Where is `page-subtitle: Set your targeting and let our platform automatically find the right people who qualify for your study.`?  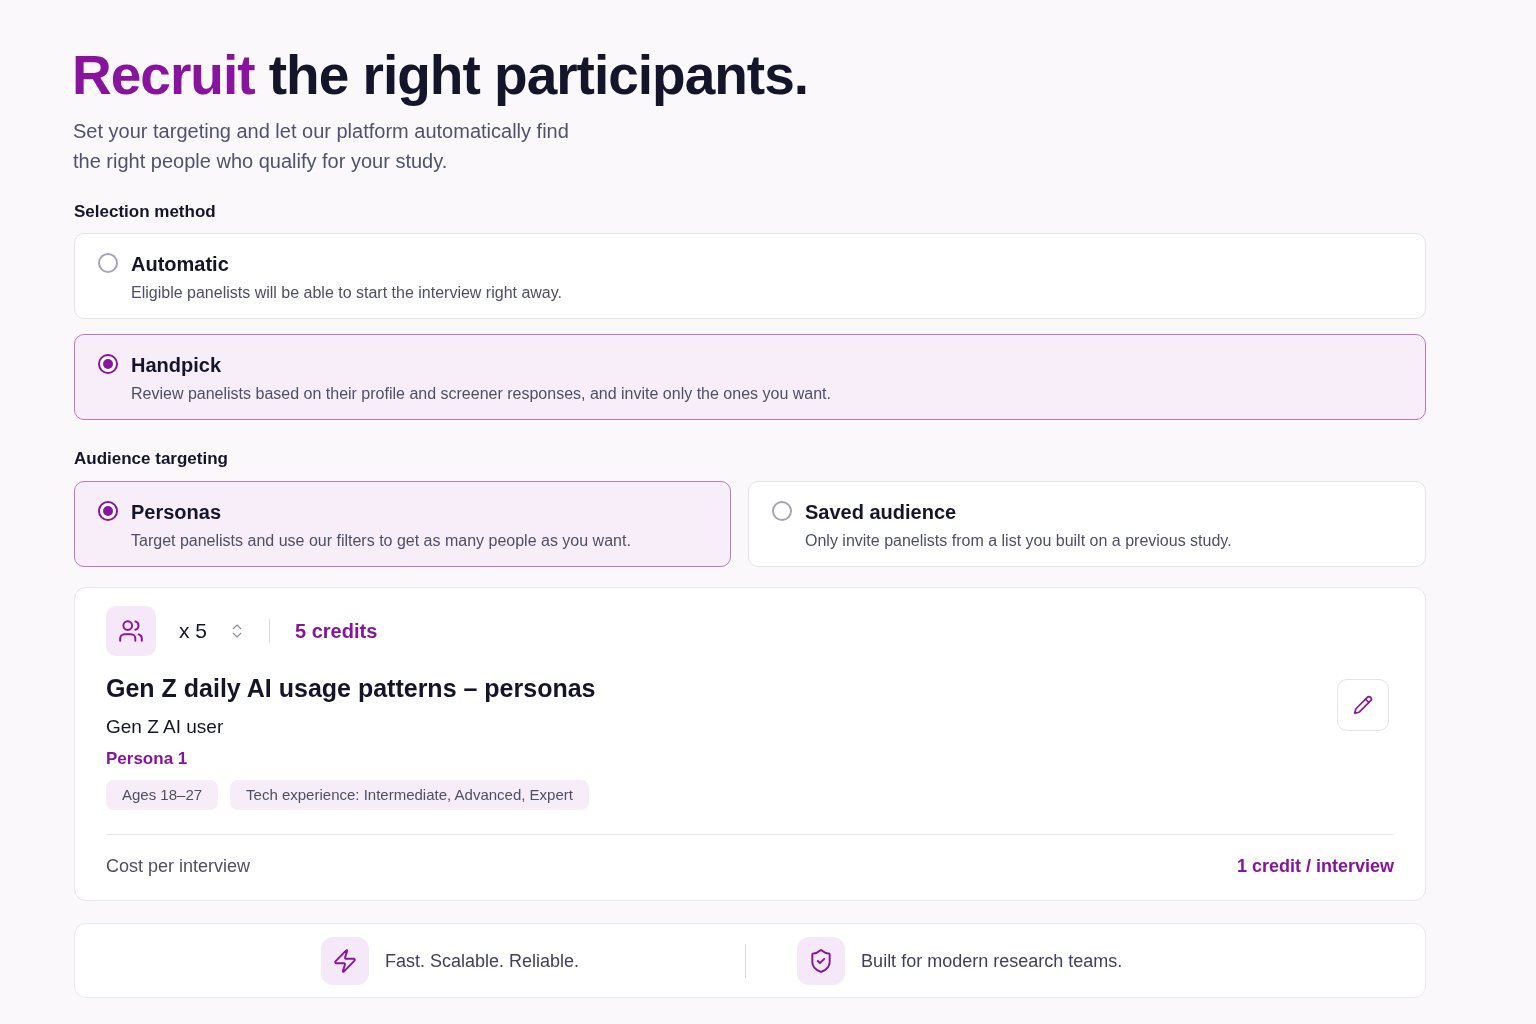 page-subtitle: Set your targeting and let our platform automatically find the right people who qualify for your study. is located at coordinates (321, 146).